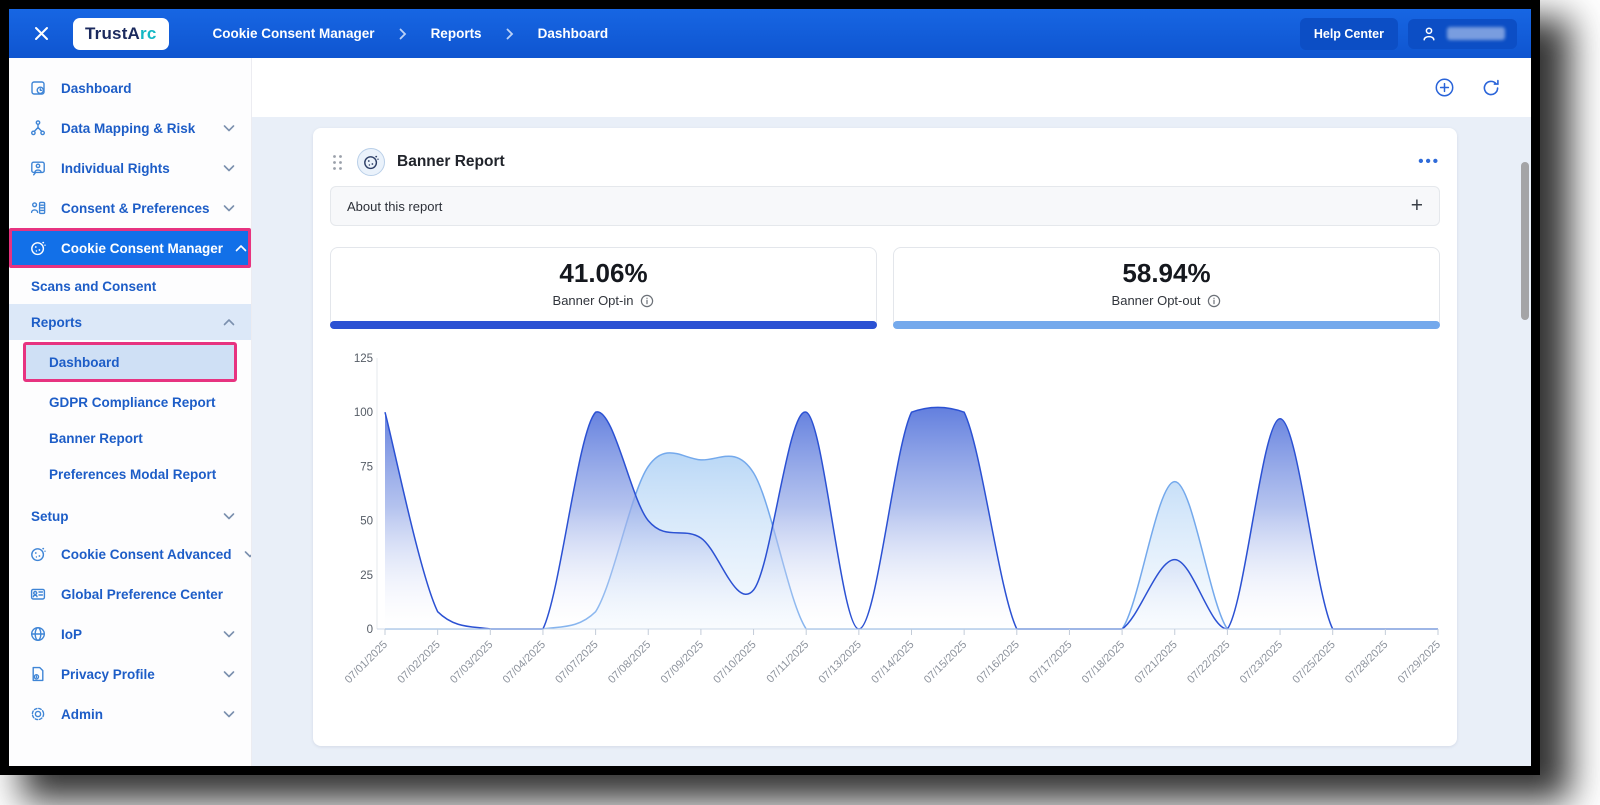 The height and width of the screenshot is (805, 1600). Describe the element at coordinates (1491, 88) in the screenshot. I see `refresh-icon` at that location.